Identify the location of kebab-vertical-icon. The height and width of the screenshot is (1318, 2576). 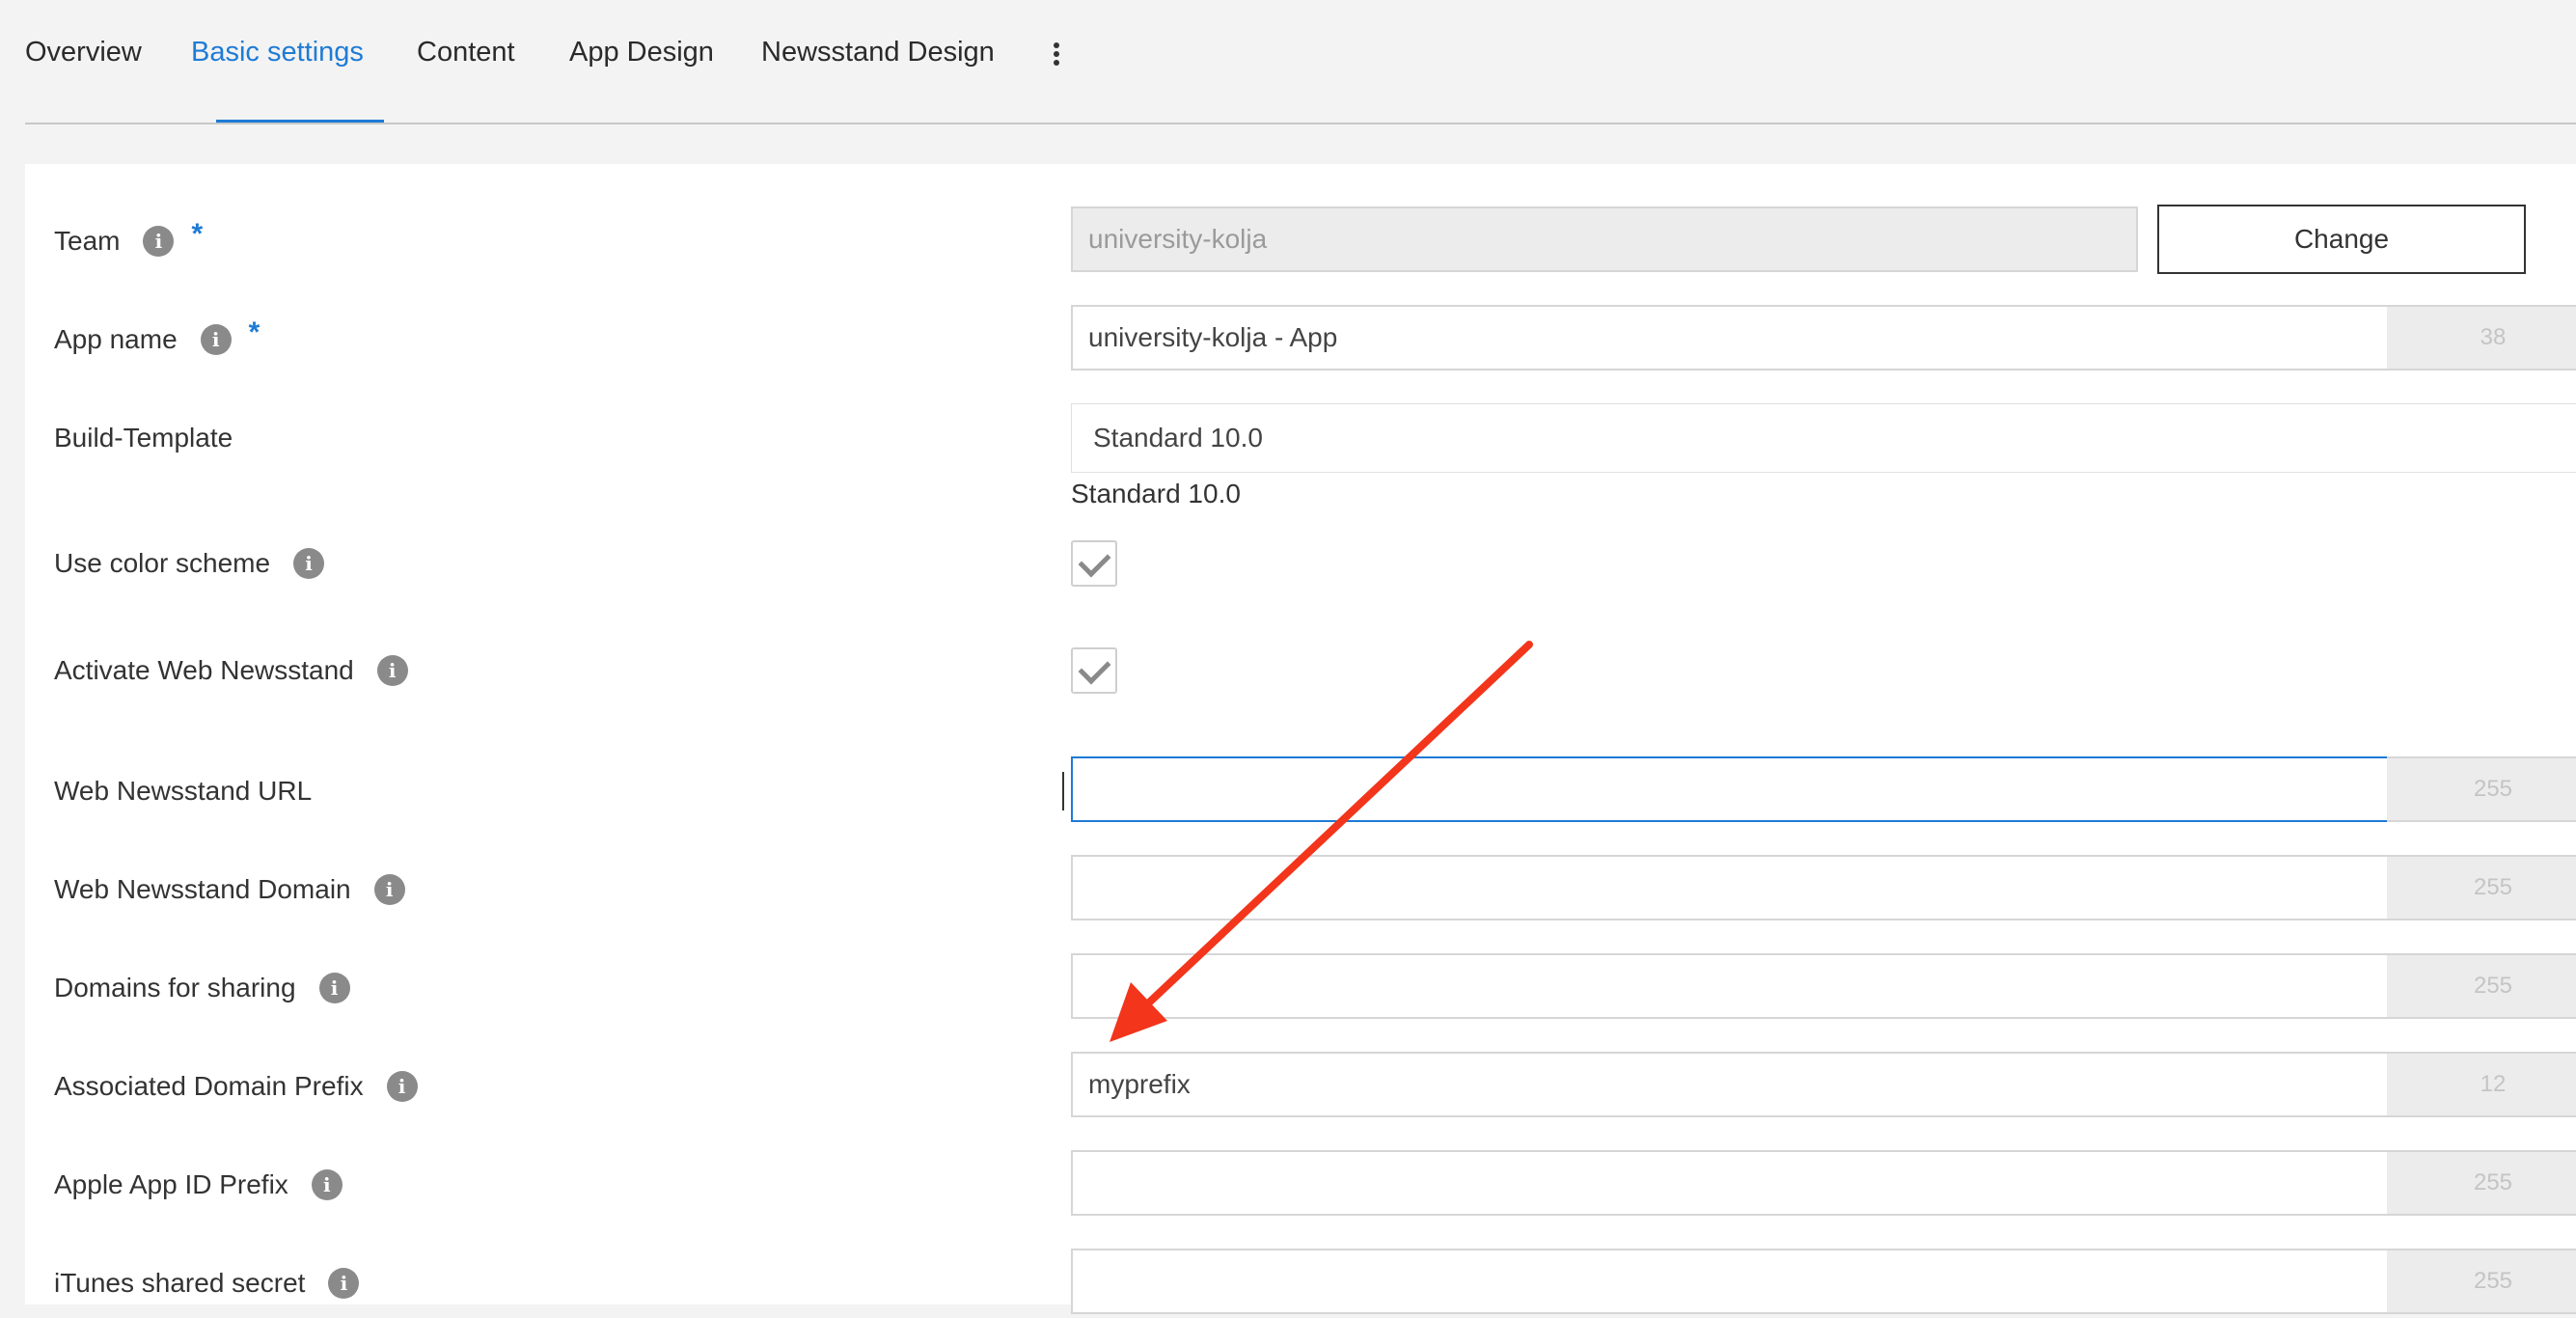
(1056, 56).